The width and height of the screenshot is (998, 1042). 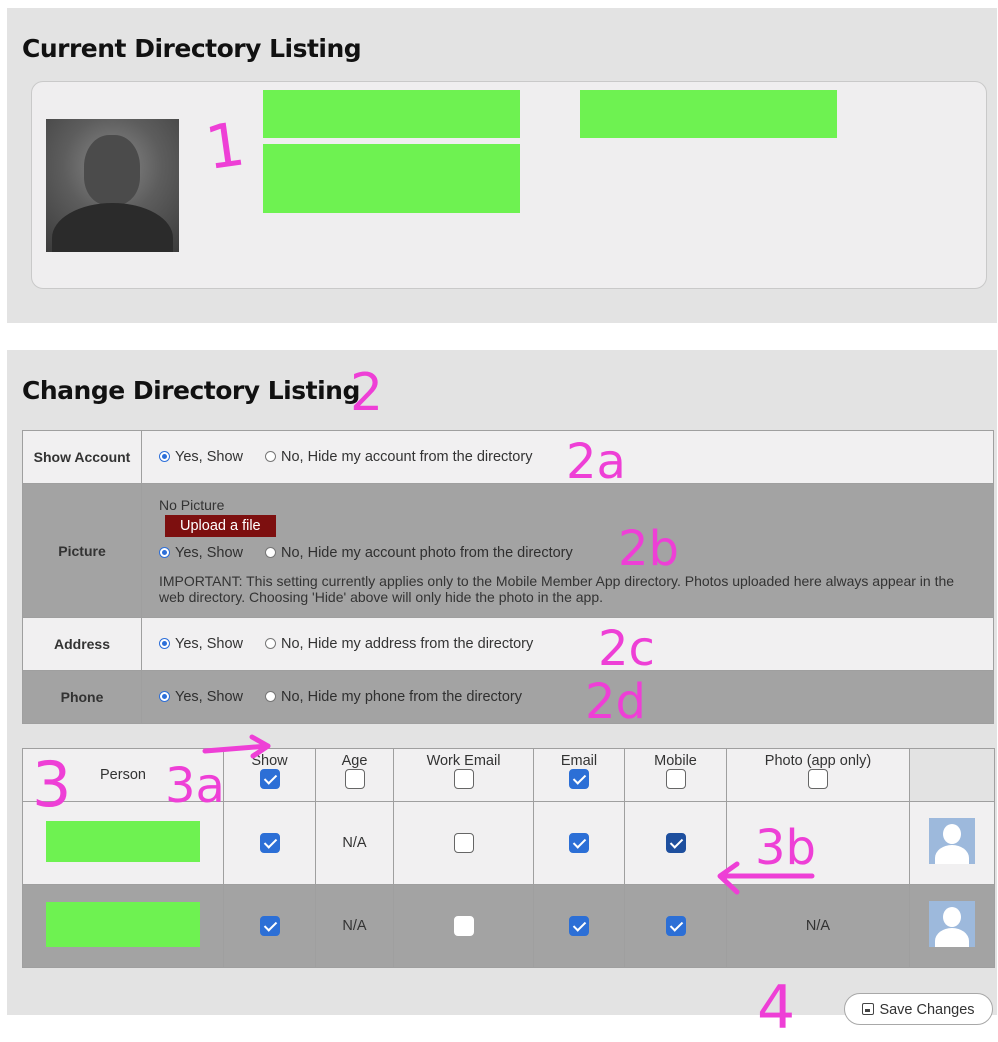 I want to click on upload-file-button: Upload a file, so click(x=220, y=525).